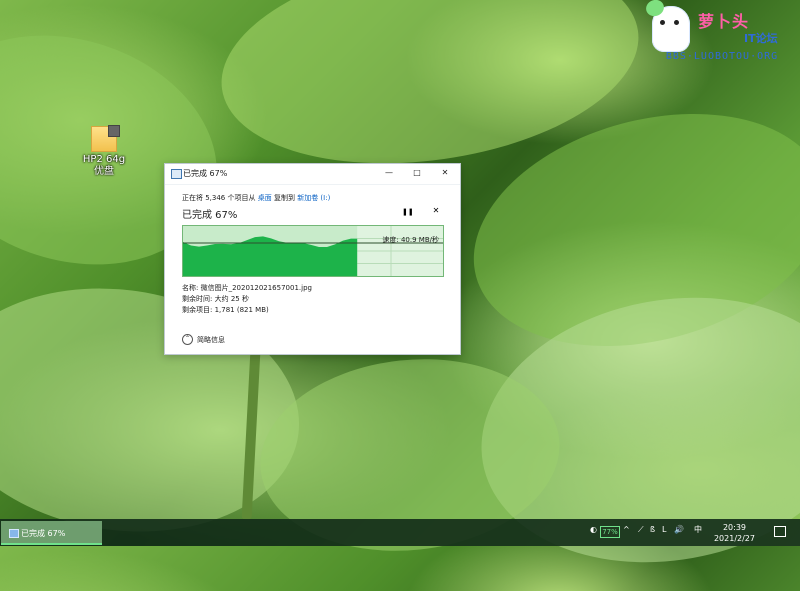  What do you see at coordinates (780, 531) in the screenshot?
I see `notification-icon` at bounding box center [780, 531].